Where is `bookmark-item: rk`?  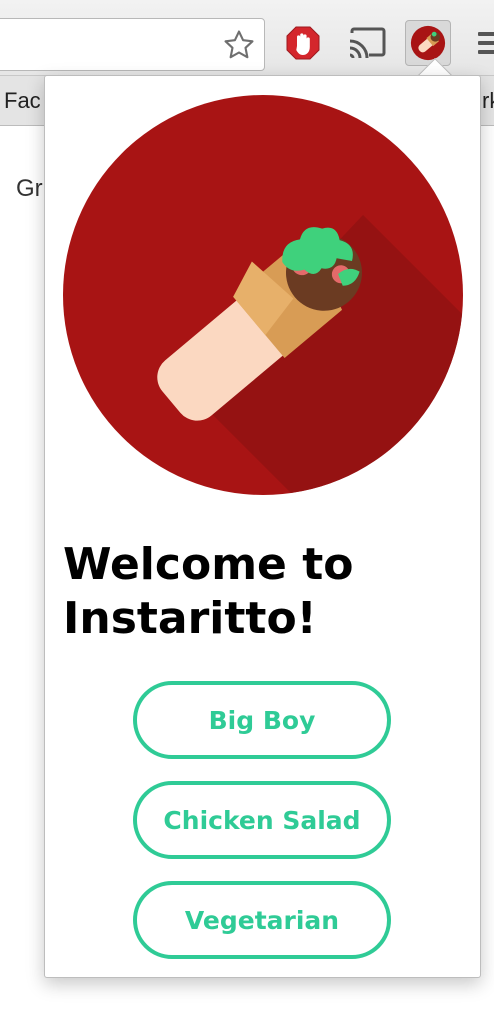
bookmark-item: rk is located at coordinates (488, 101).